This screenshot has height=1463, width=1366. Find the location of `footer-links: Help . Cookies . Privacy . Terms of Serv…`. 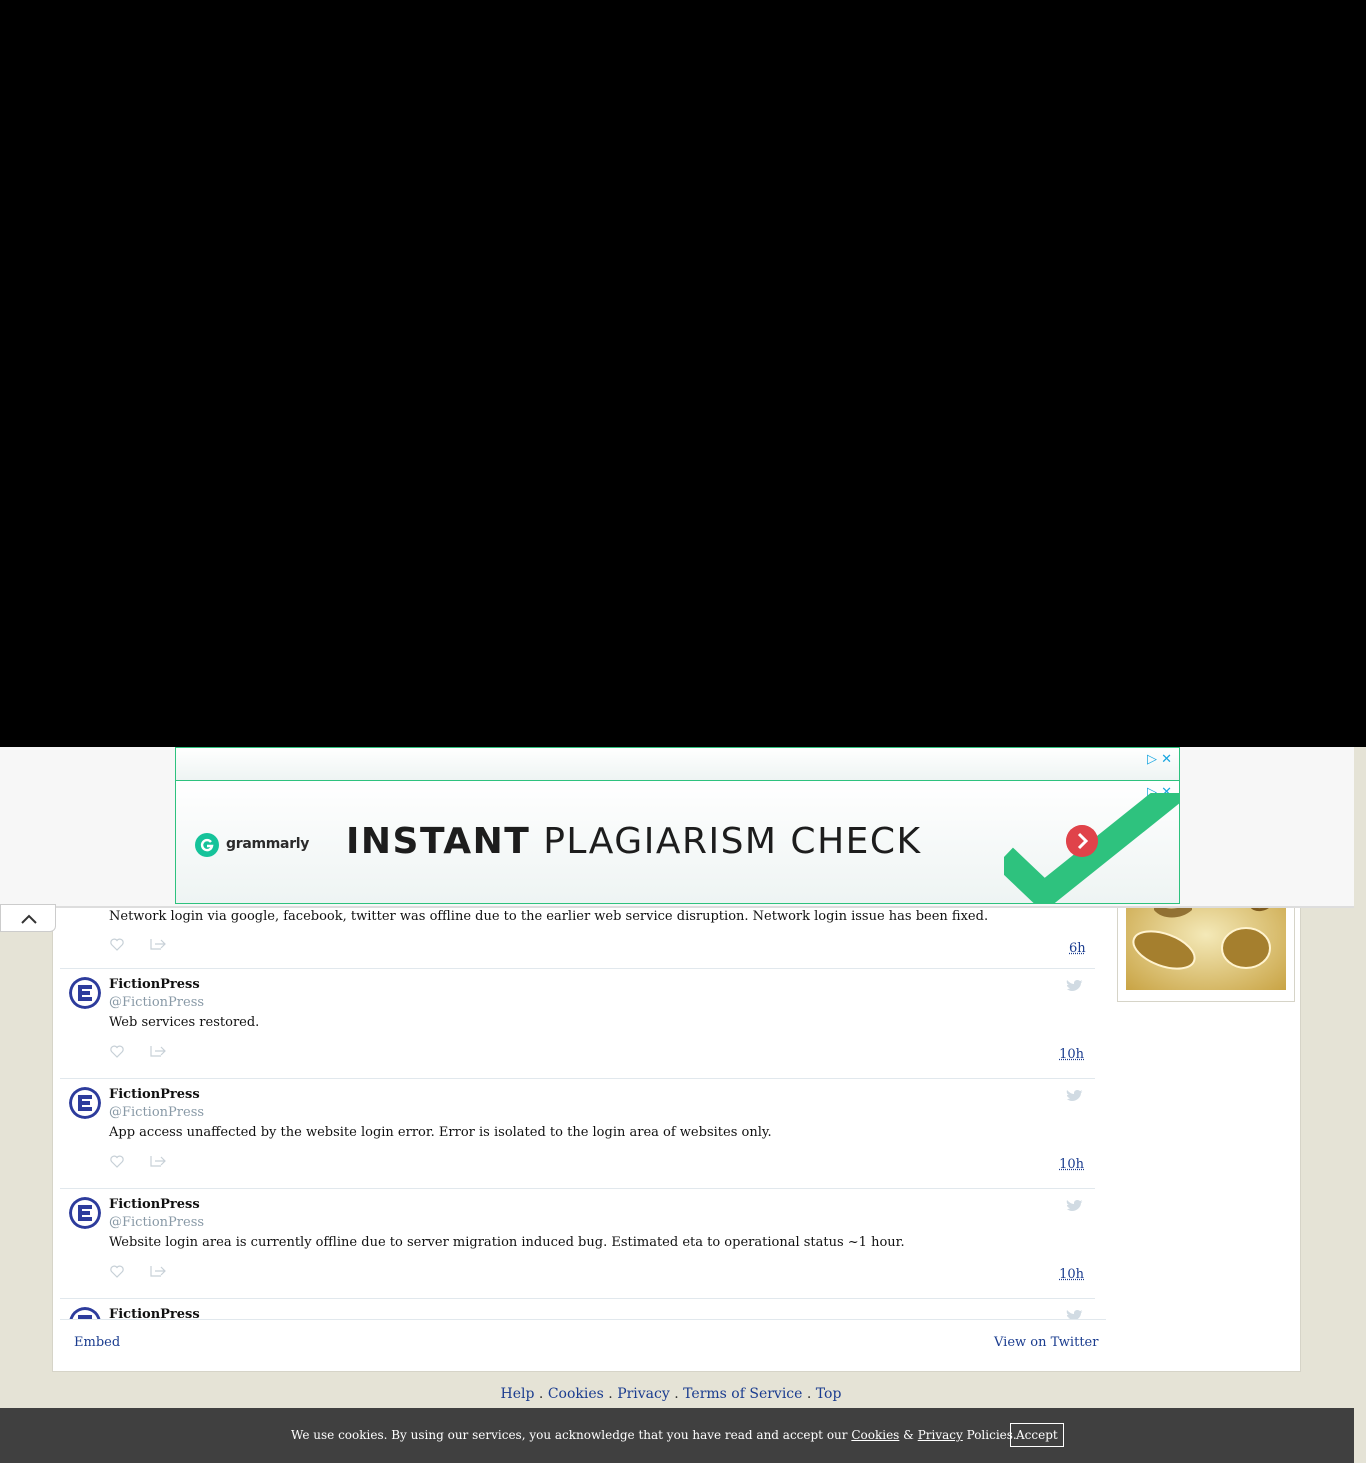

footer-links: Help . Cookies . Privacy . Terms of Serv… is located at coordinates (671, 1394).